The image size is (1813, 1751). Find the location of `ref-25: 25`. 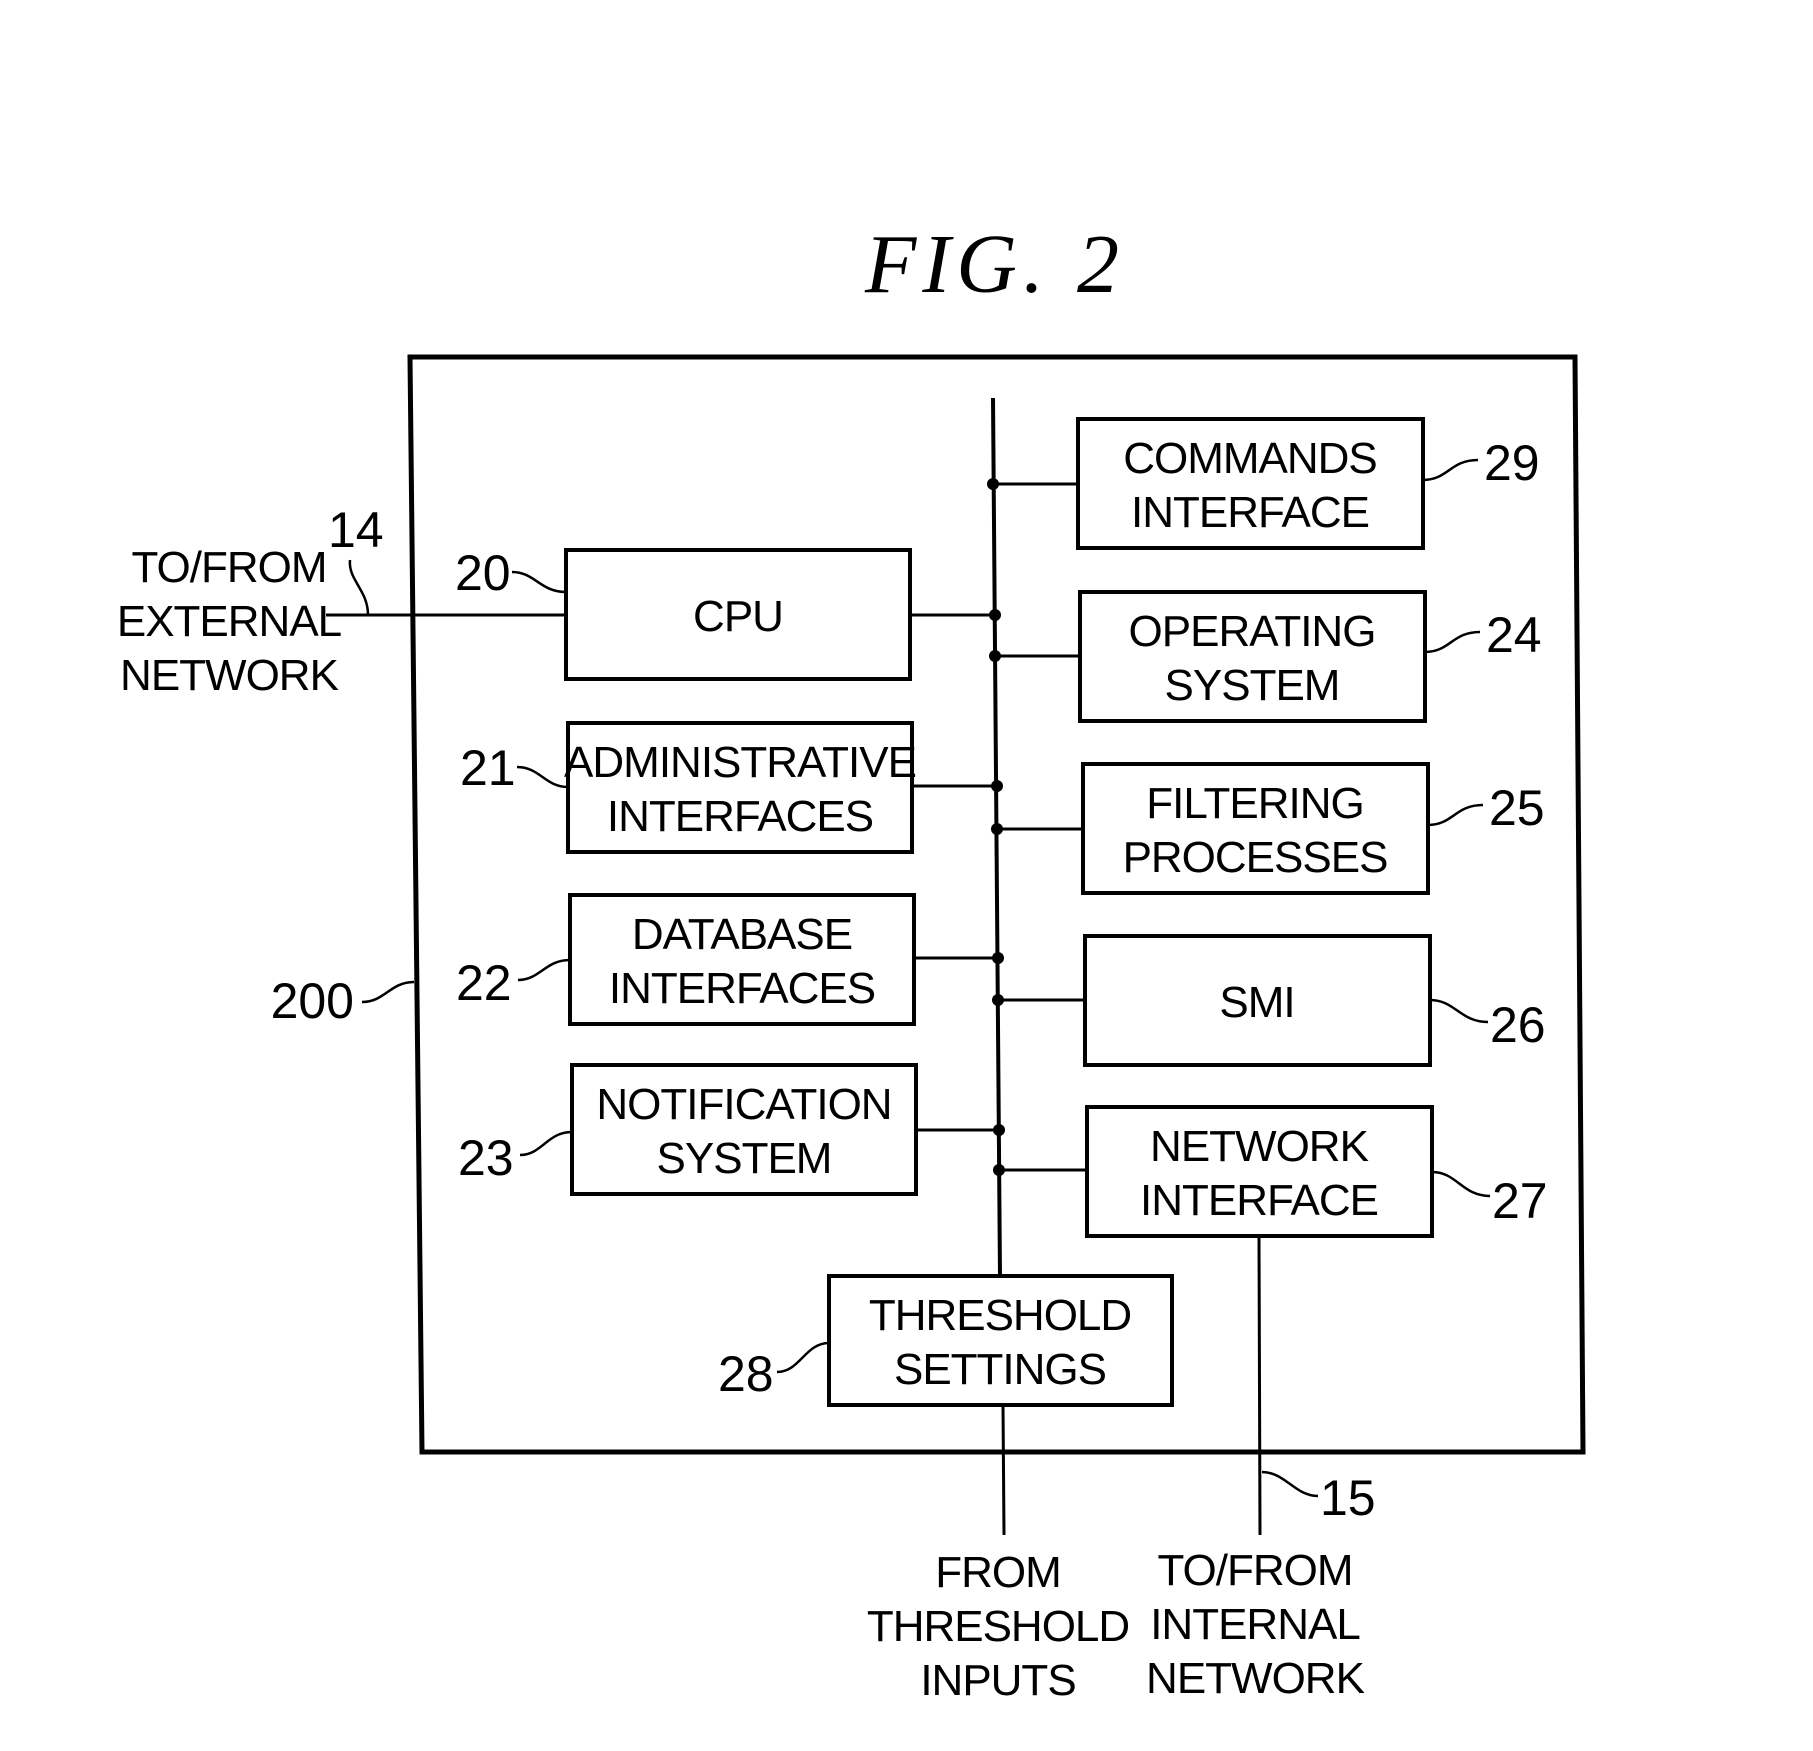

ref-25: 25 is located at coordinates (1517, 808).